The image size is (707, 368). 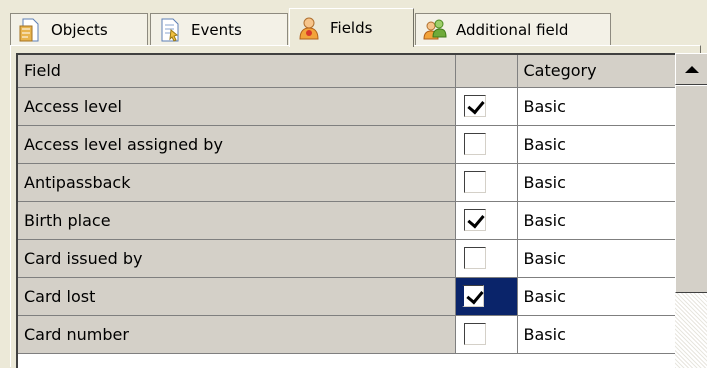 What do you see at coordinates (237, 334) in the screenshot?
I see `field-cell: Card number` at bounding box center [237, 334].